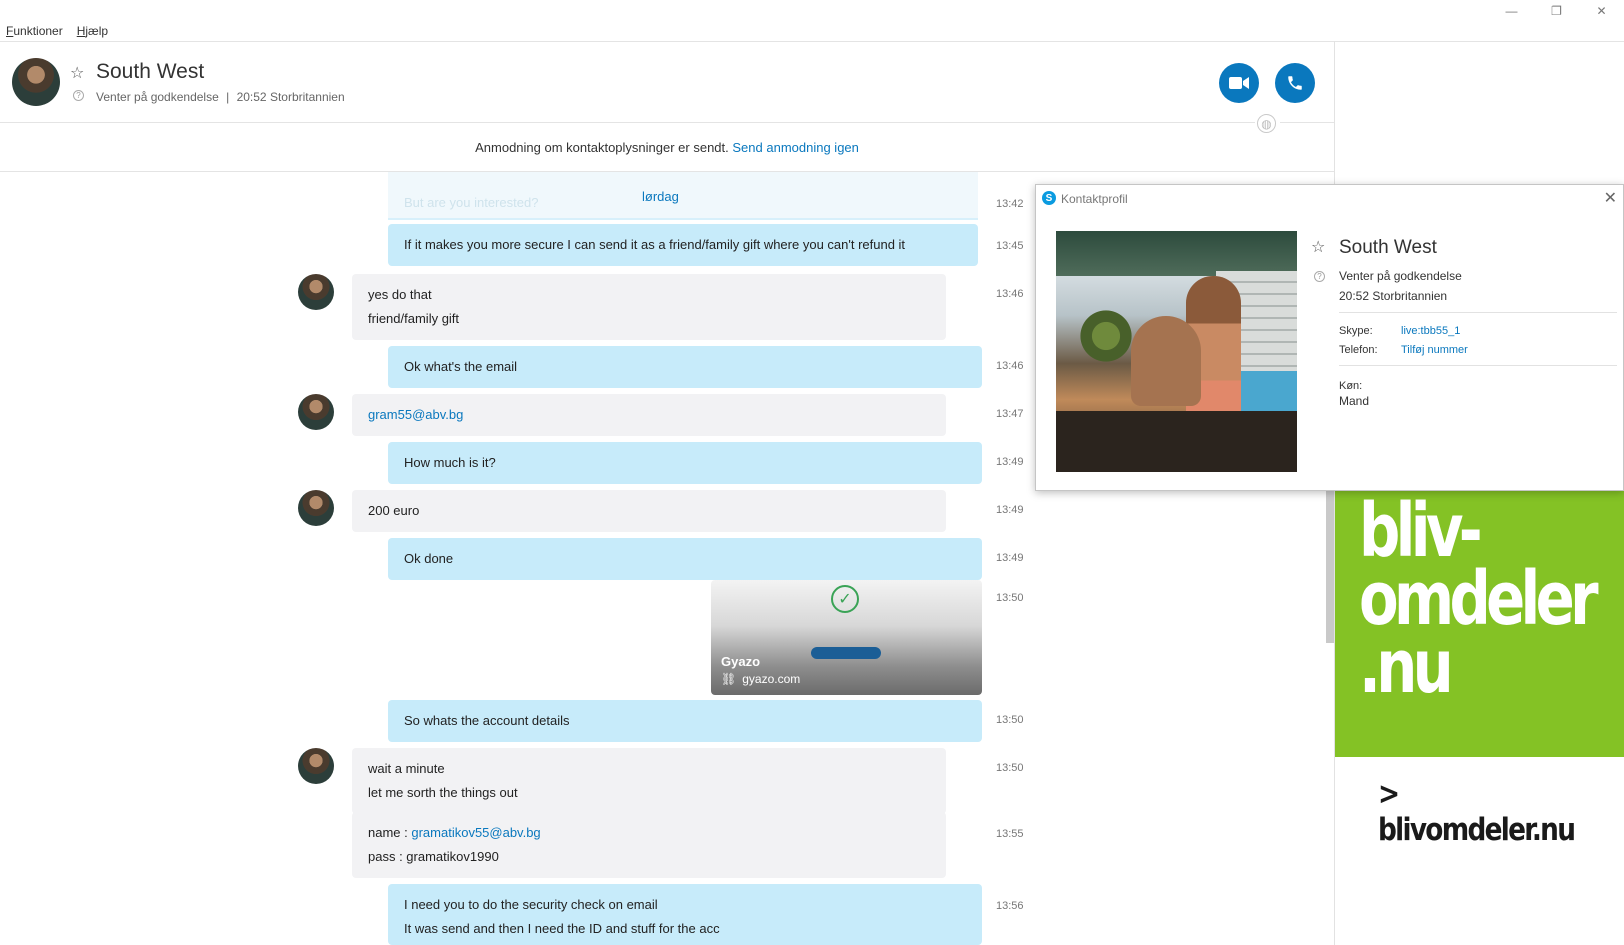 The height and width of the screenshot is (945, 1624). I want to click on status-text: Venter på godkendelse, so click(157, 97).